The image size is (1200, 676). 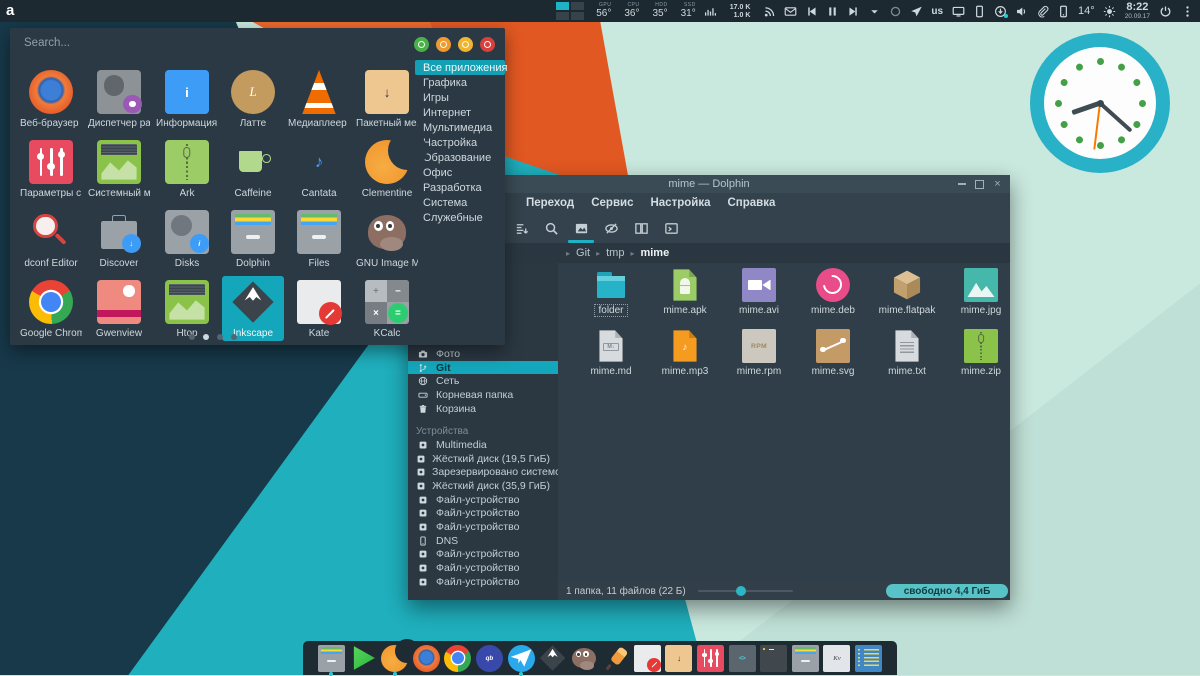 I want to click on places-item: Git, so click(x=483, y=367).